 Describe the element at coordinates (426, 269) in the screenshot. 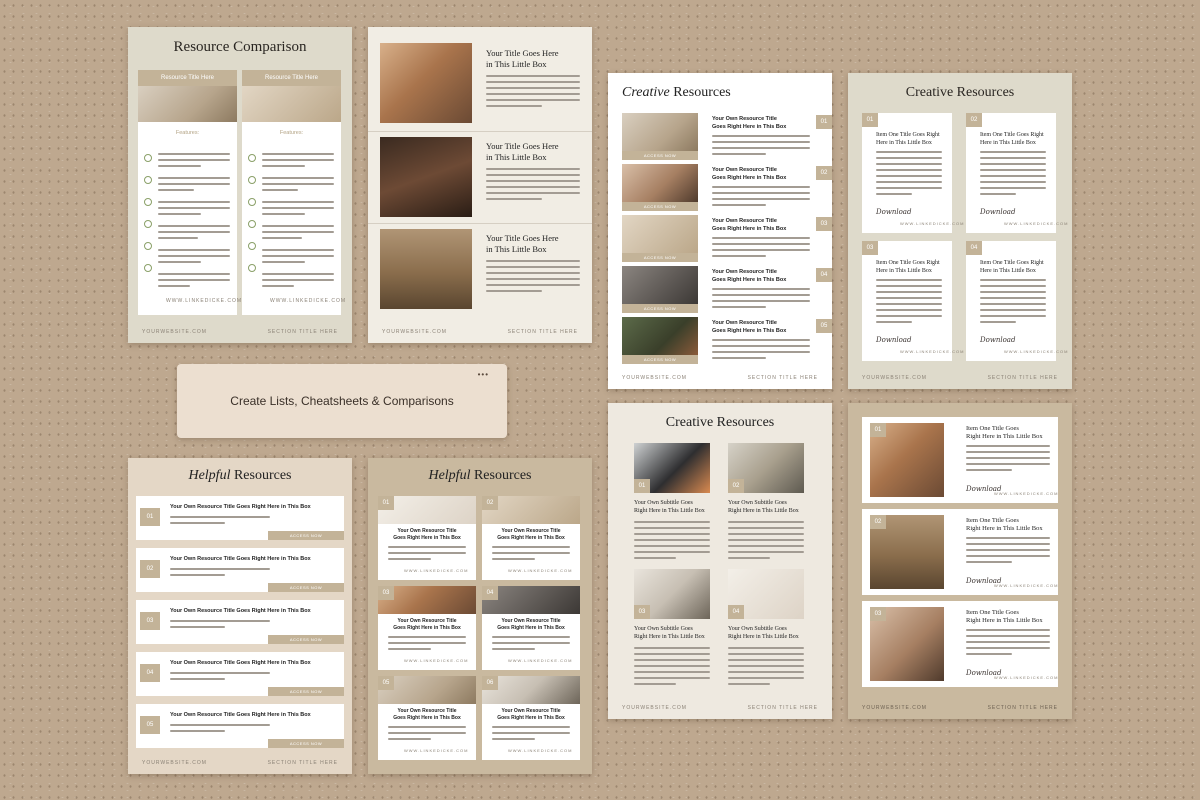

I see `portrait-photo` at that location.